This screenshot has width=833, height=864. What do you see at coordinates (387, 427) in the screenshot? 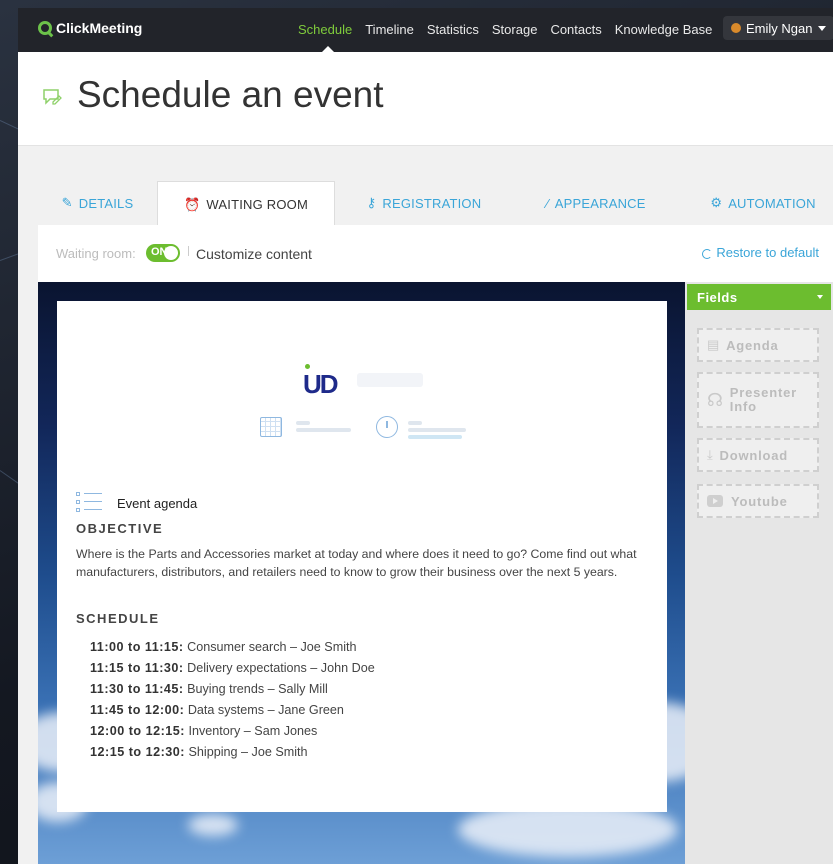
I see `clock-icon` at bounding box center [387, 427].